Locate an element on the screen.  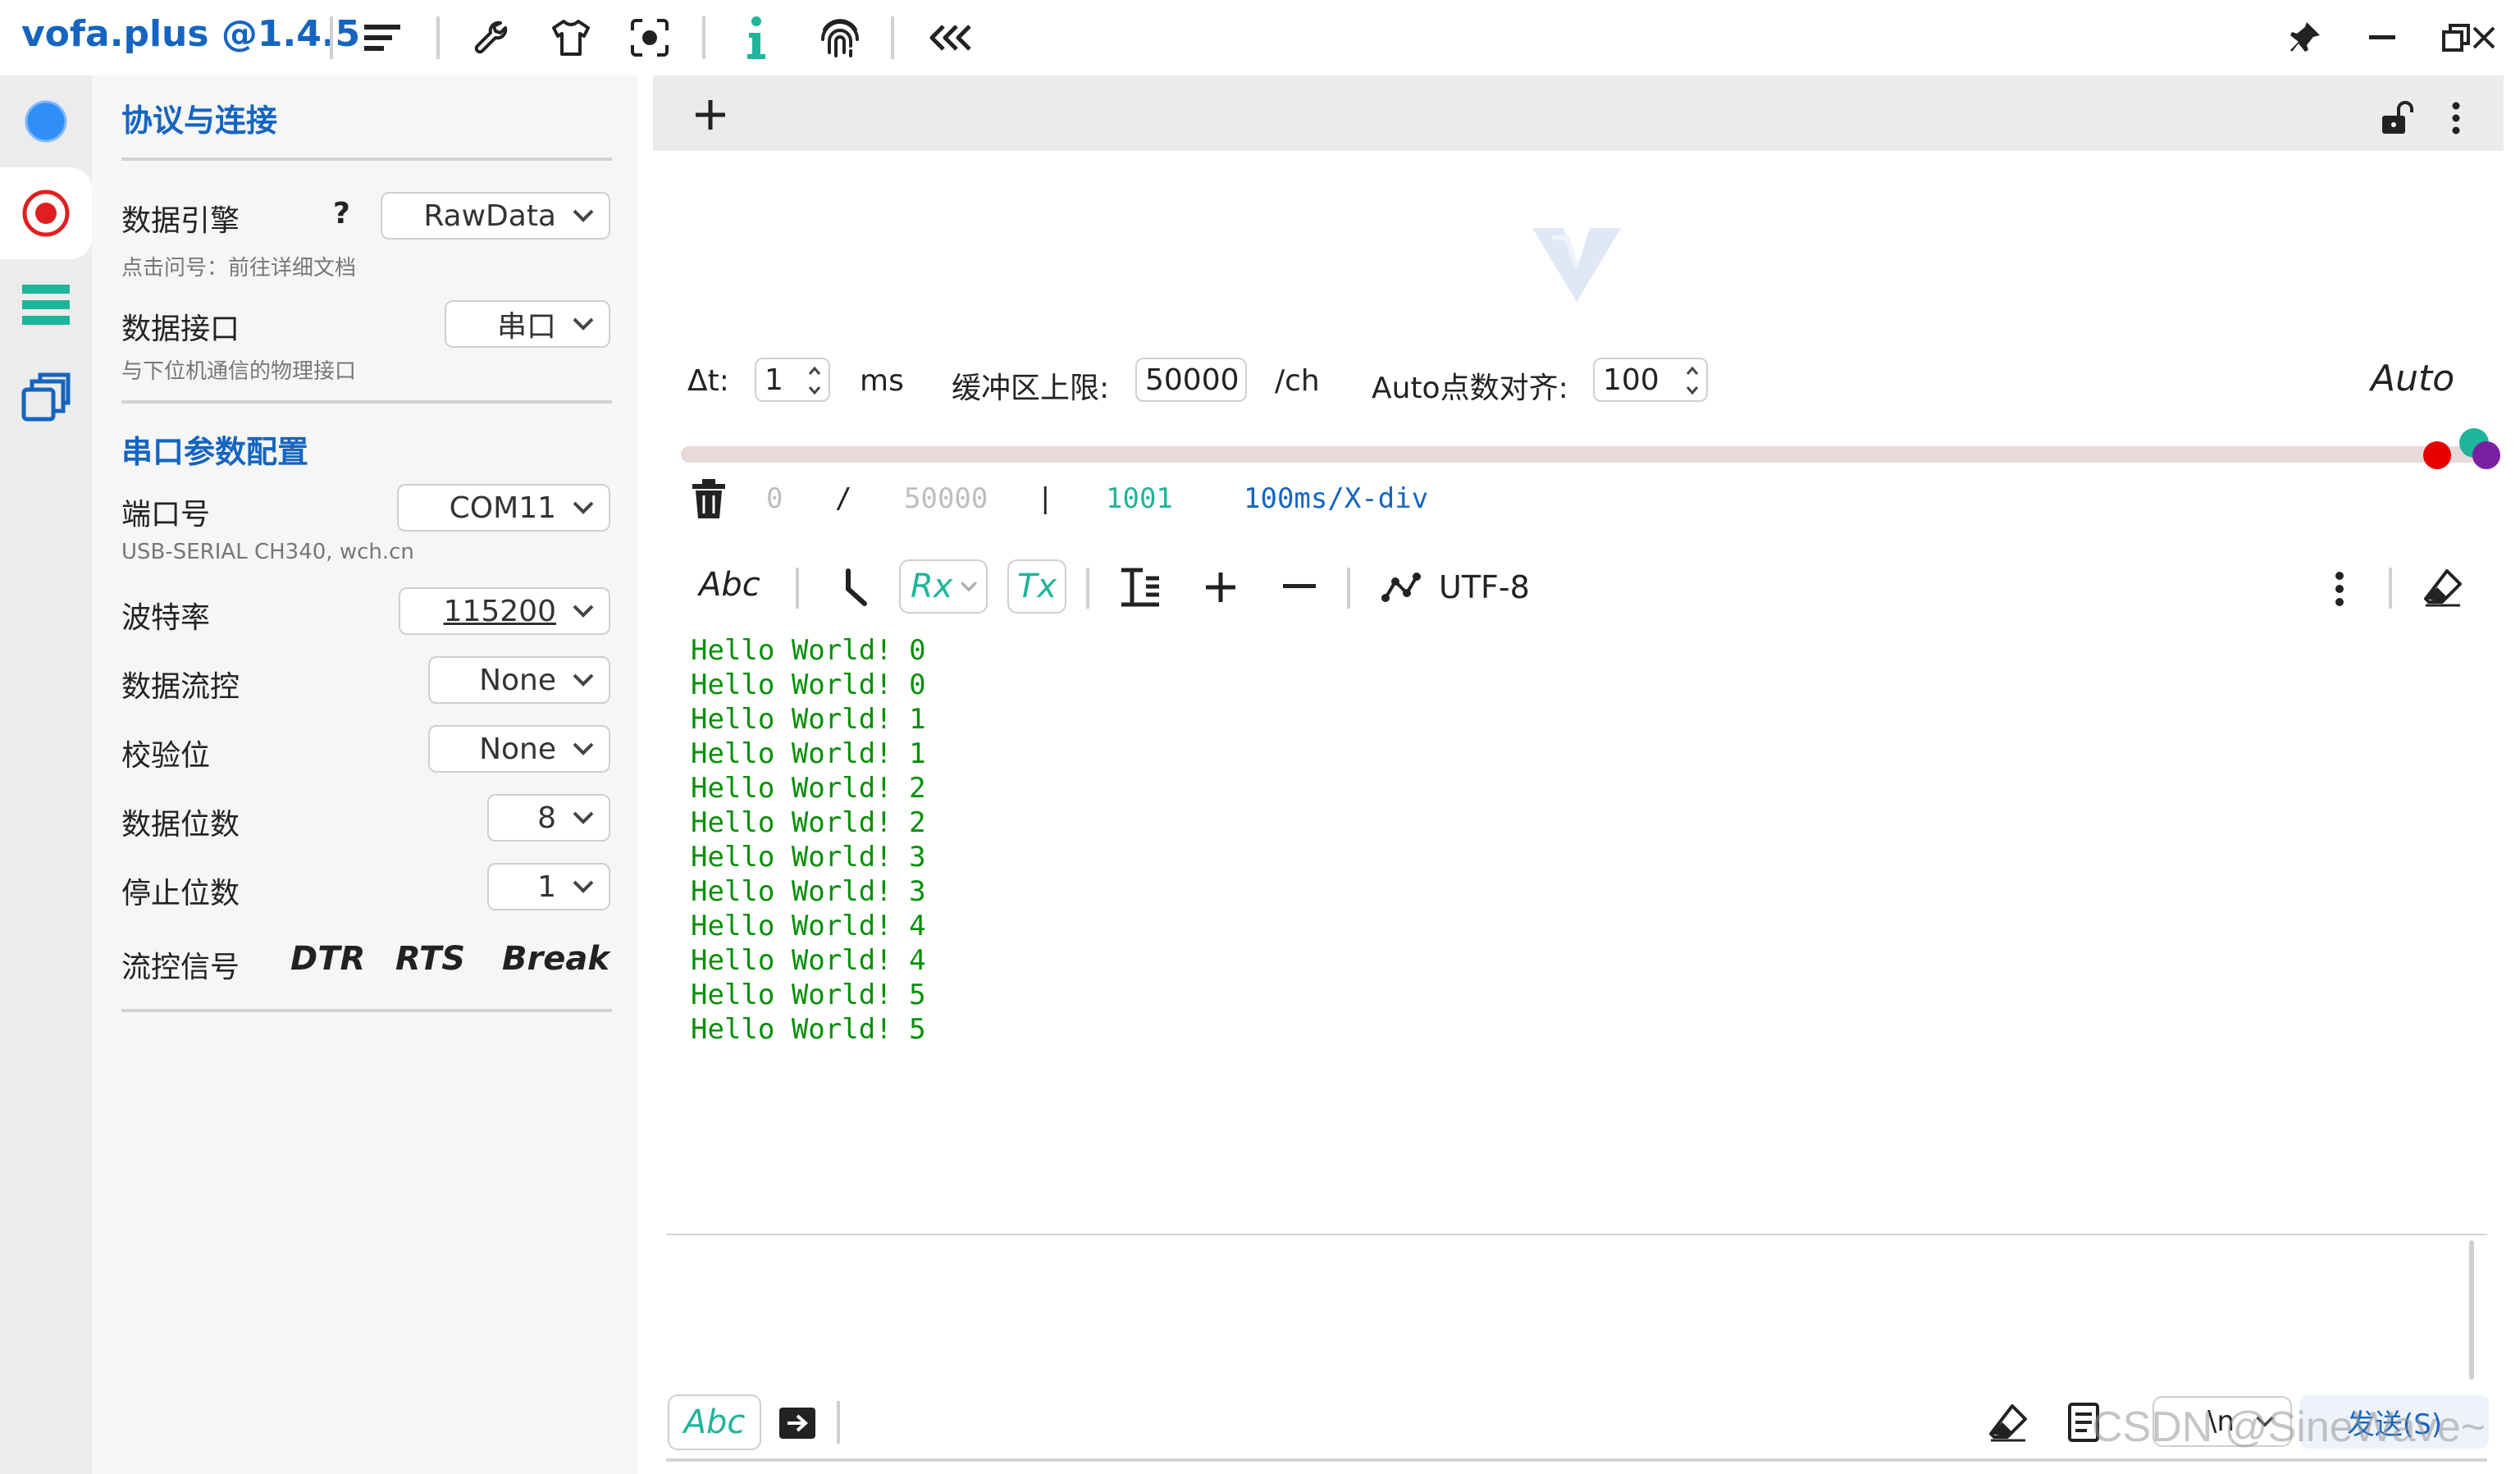
zoom-out-button is located at coordinates (1299, 587).